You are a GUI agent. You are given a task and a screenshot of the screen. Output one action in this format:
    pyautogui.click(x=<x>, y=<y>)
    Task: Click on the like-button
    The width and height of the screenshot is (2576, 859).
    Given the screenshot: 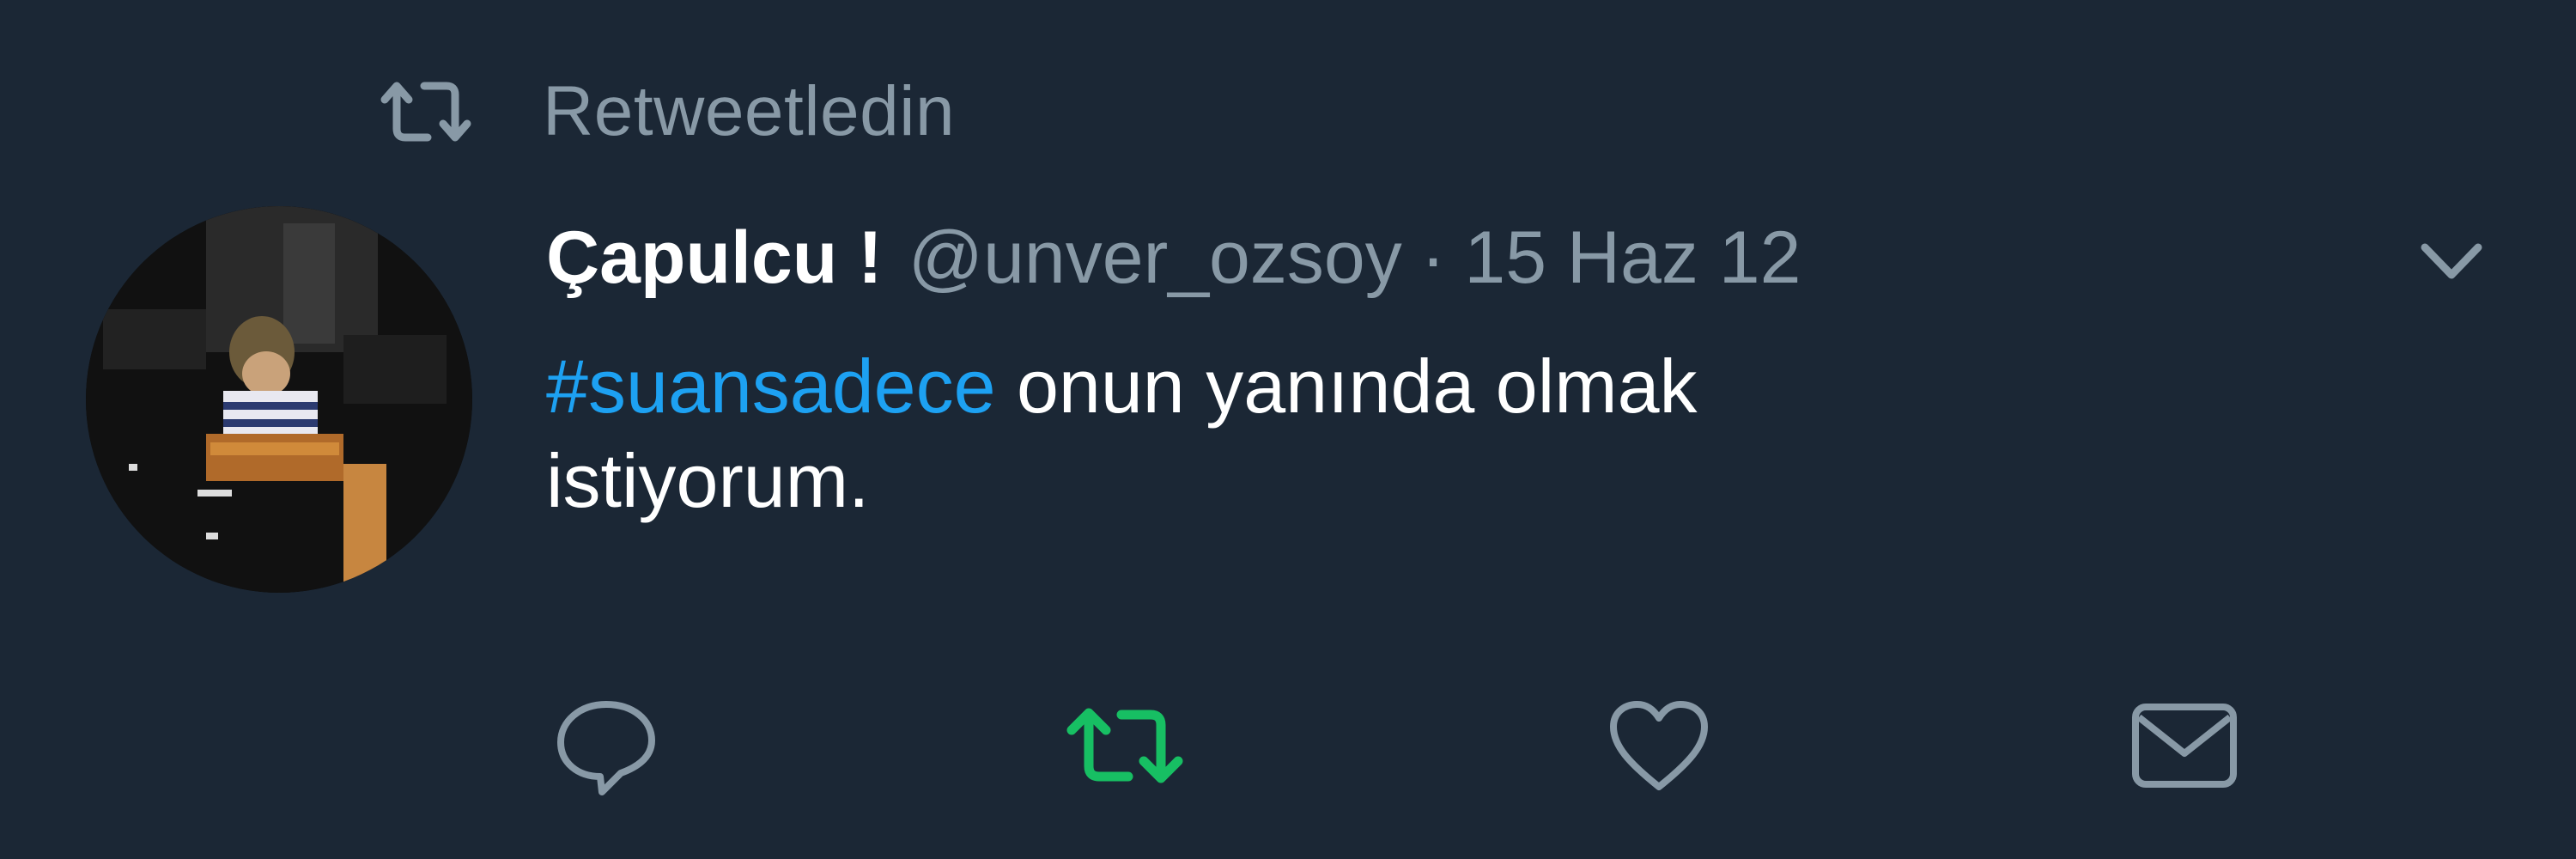 What is the action you would take?
    pyautogui.click(x=1659, y=748)
    